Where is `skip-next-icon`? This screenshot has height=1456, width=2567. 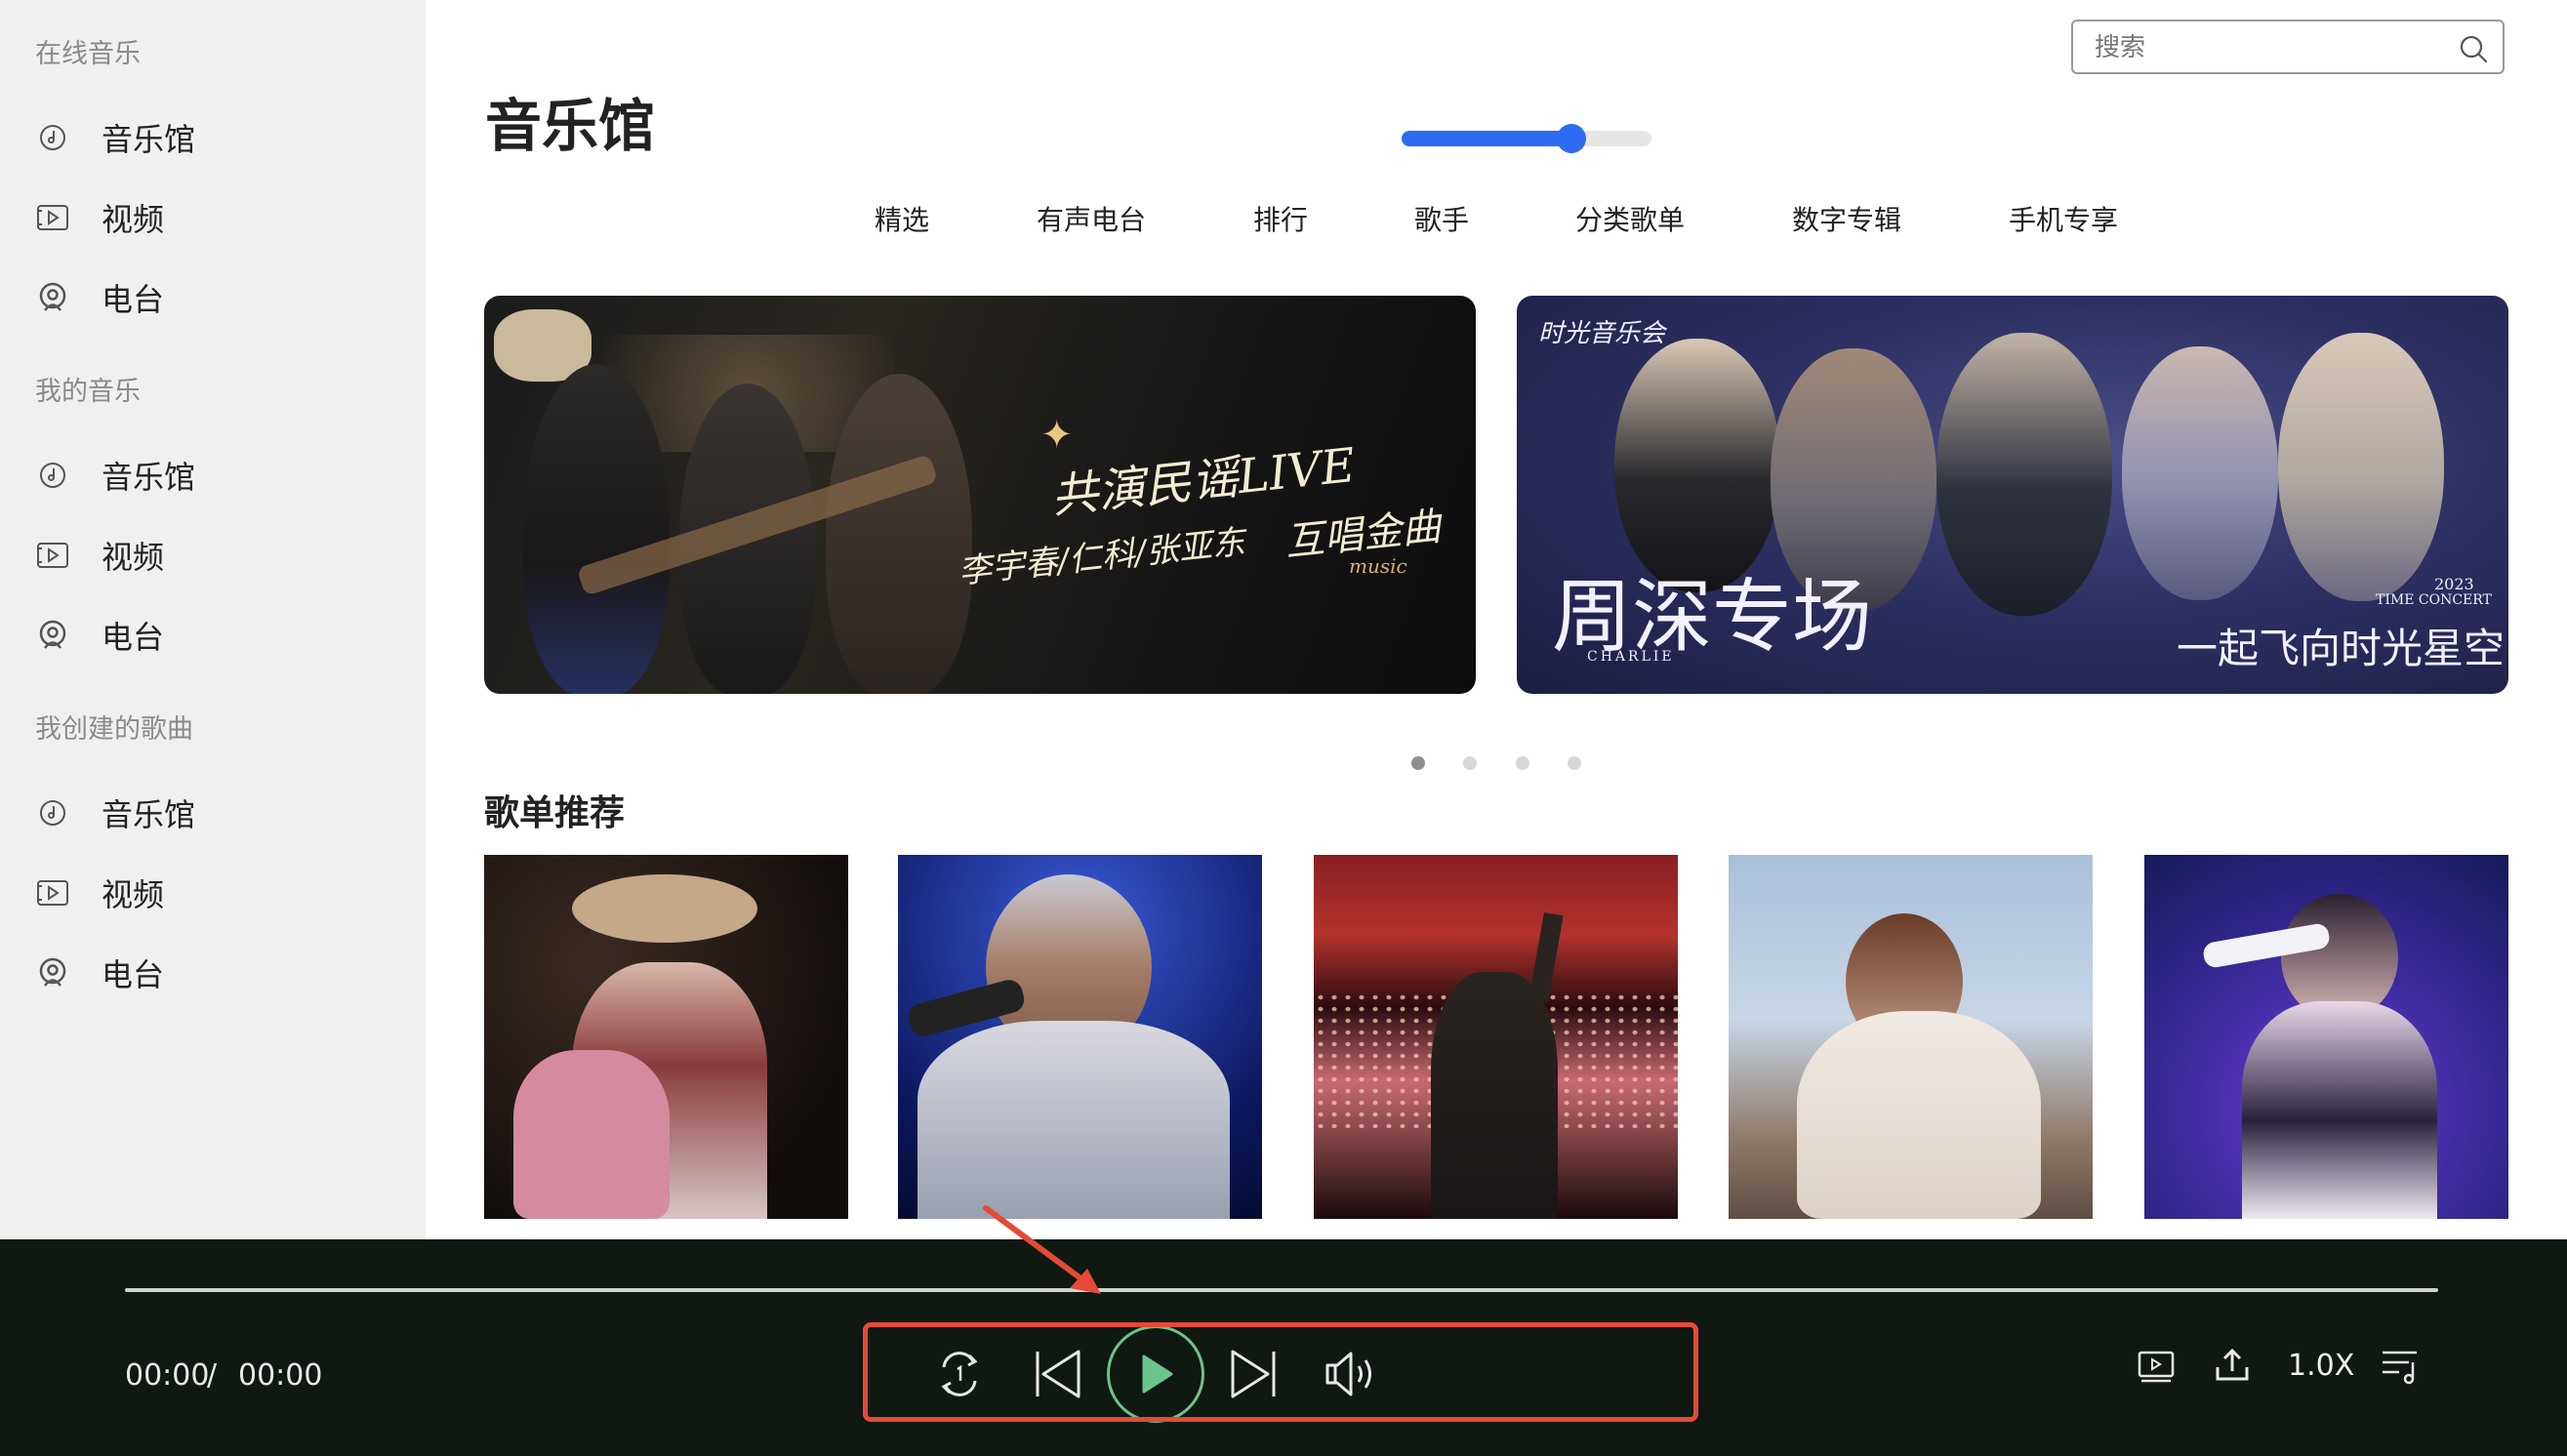 skip-next-icon is located at coordinates (1254, 1374).